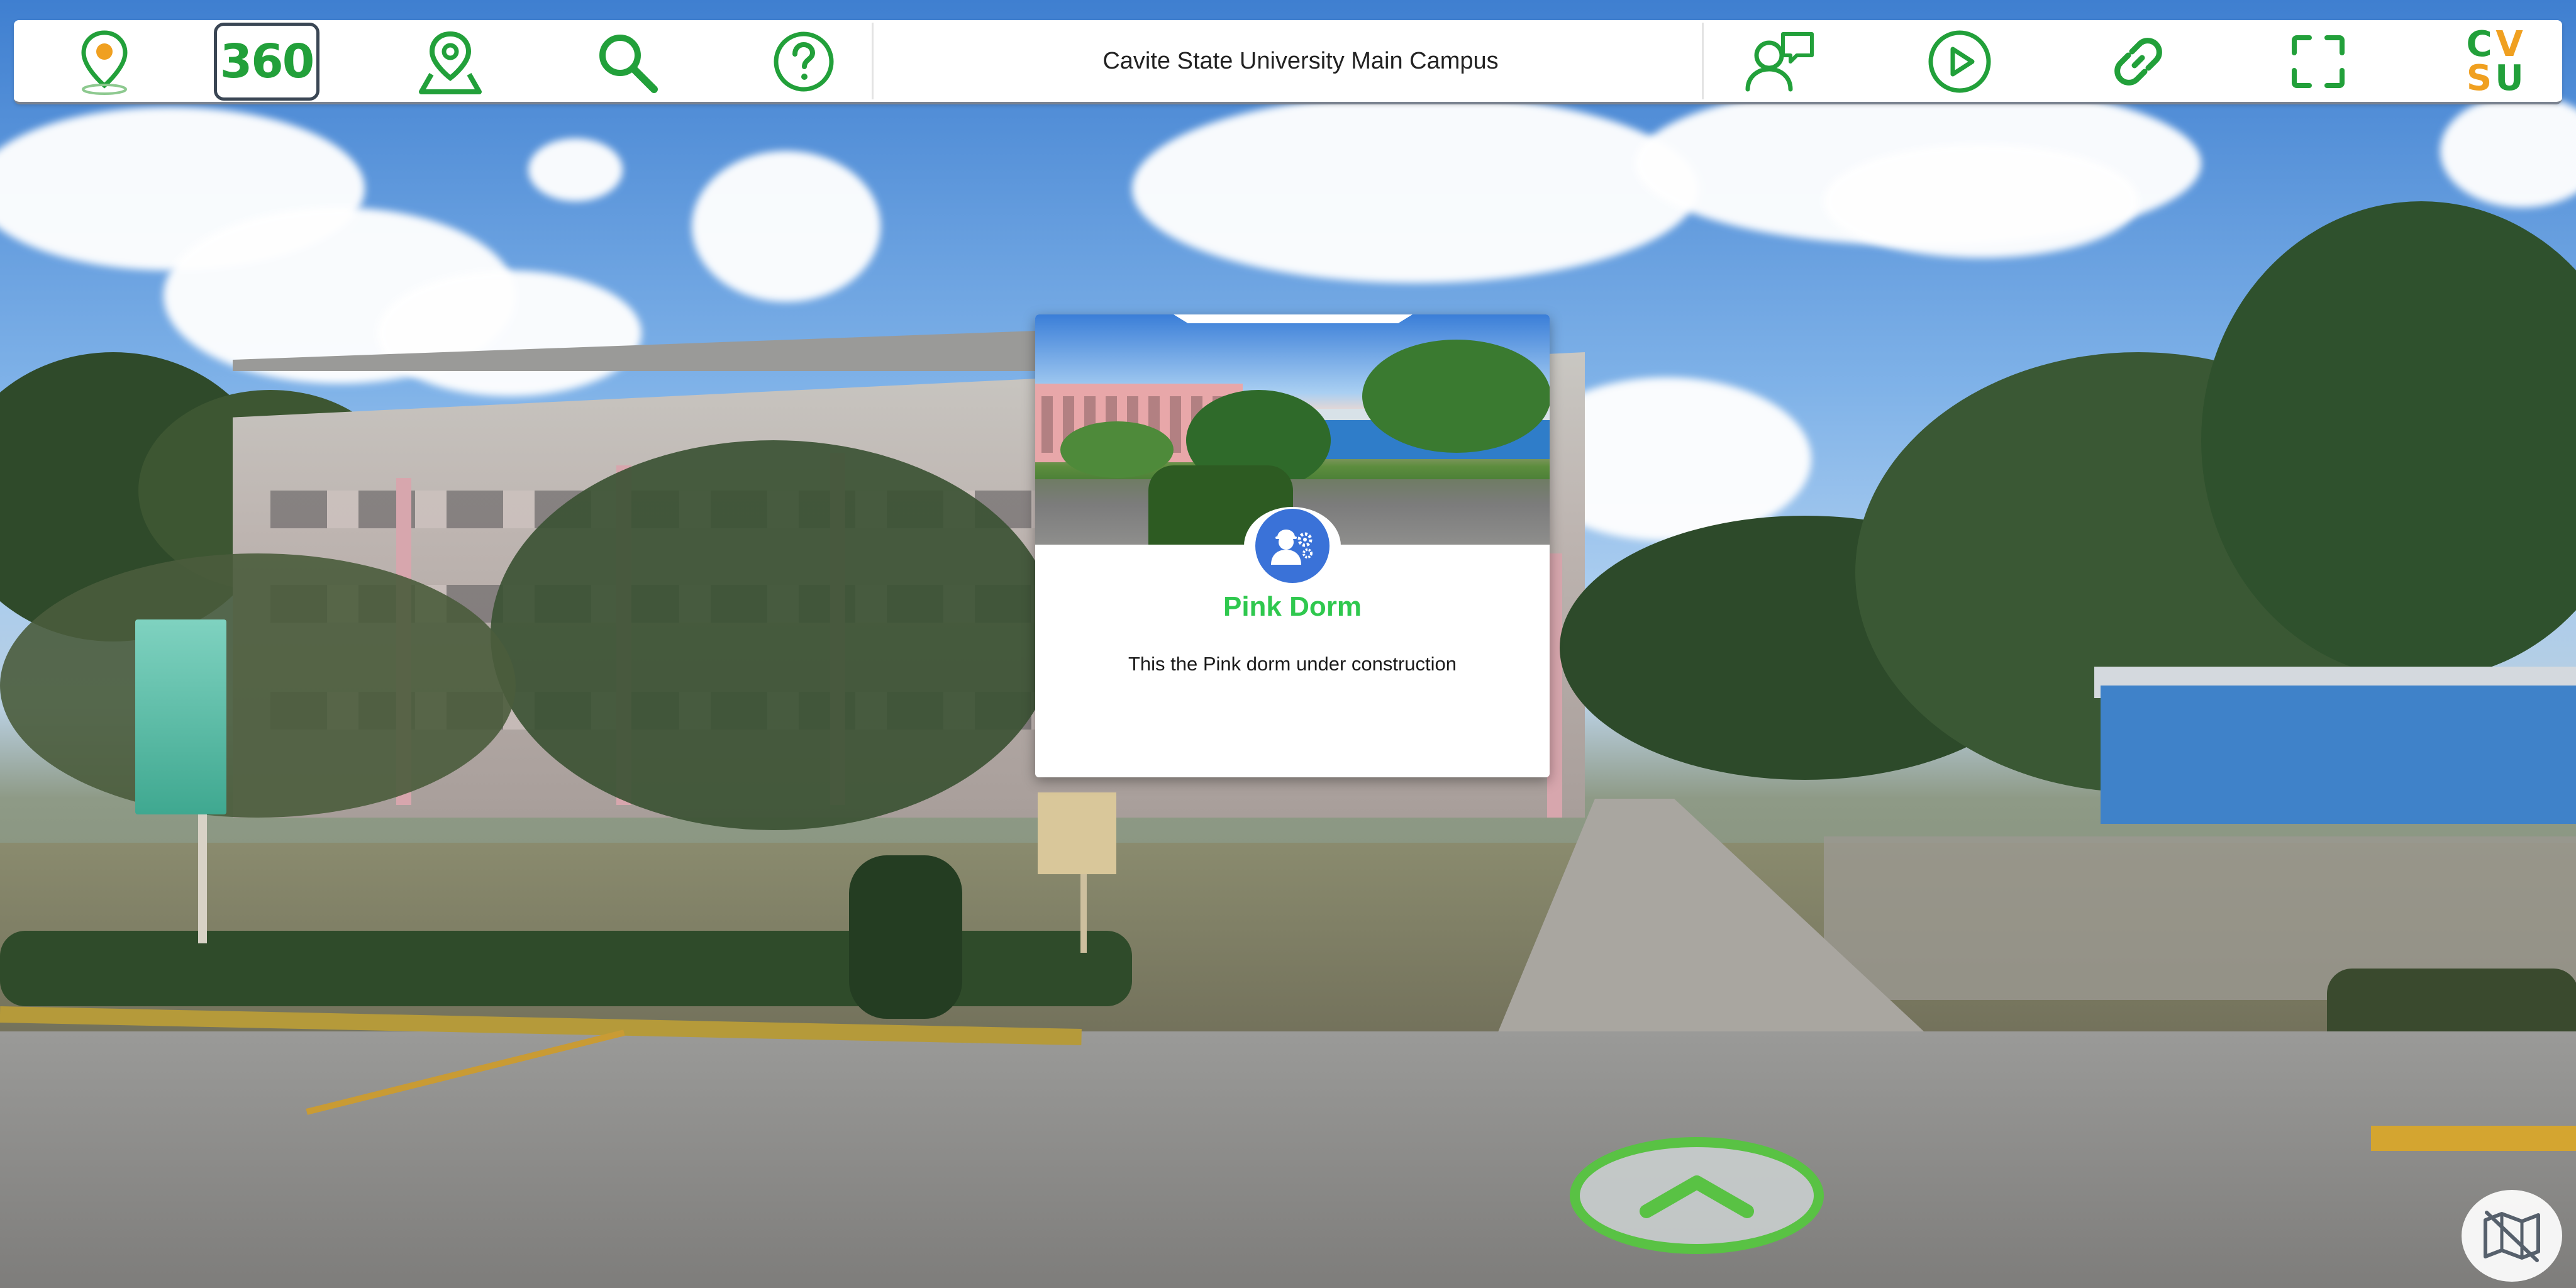 This screenshot has height=1288, width=2576. What do you see at coordinates (1077, 833) in the screenshot?
I see `notice-board` at bounding box center [1077, 833].